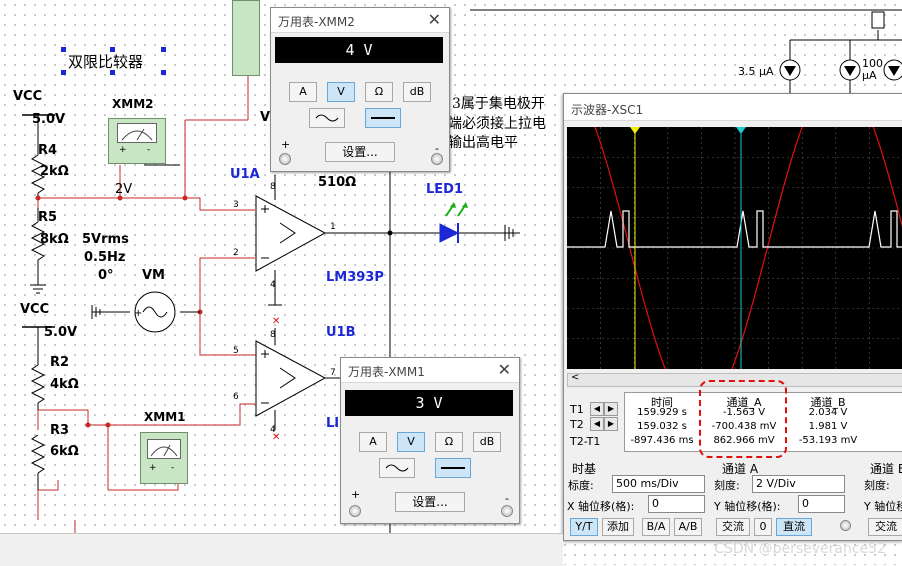 The width and height of the screenshot is (902, 566). I want to click on xmm2-minus-terminal: -, so click(149, 150).